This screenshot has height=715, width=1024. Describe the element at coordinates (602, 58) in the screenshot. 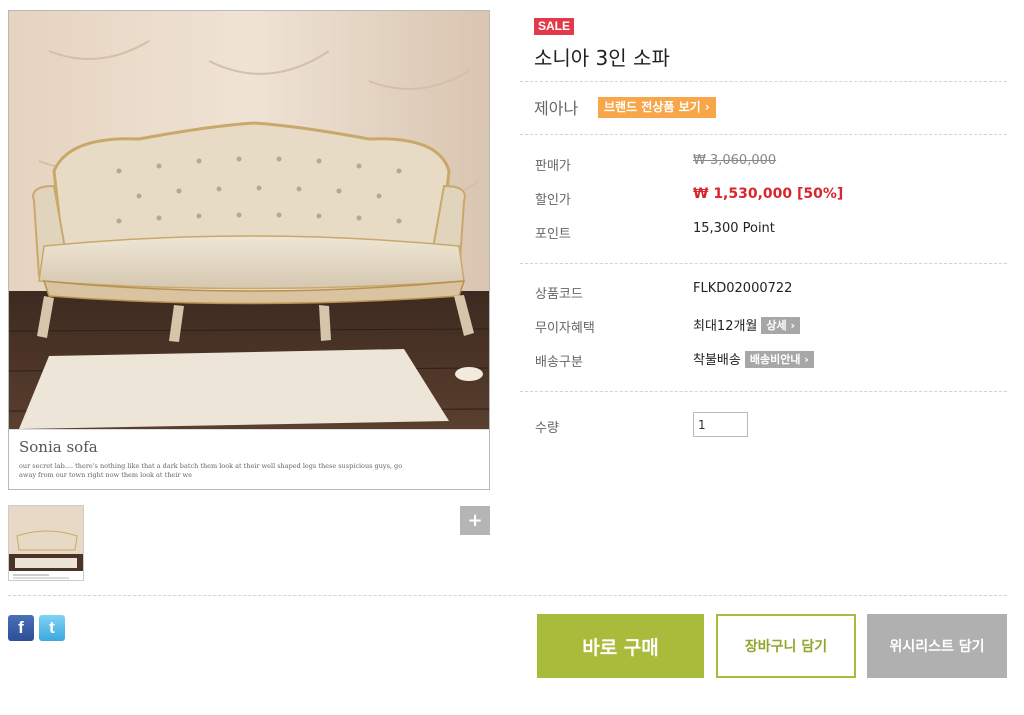

I see `product-title: 소니아 3인 소파` at that location.